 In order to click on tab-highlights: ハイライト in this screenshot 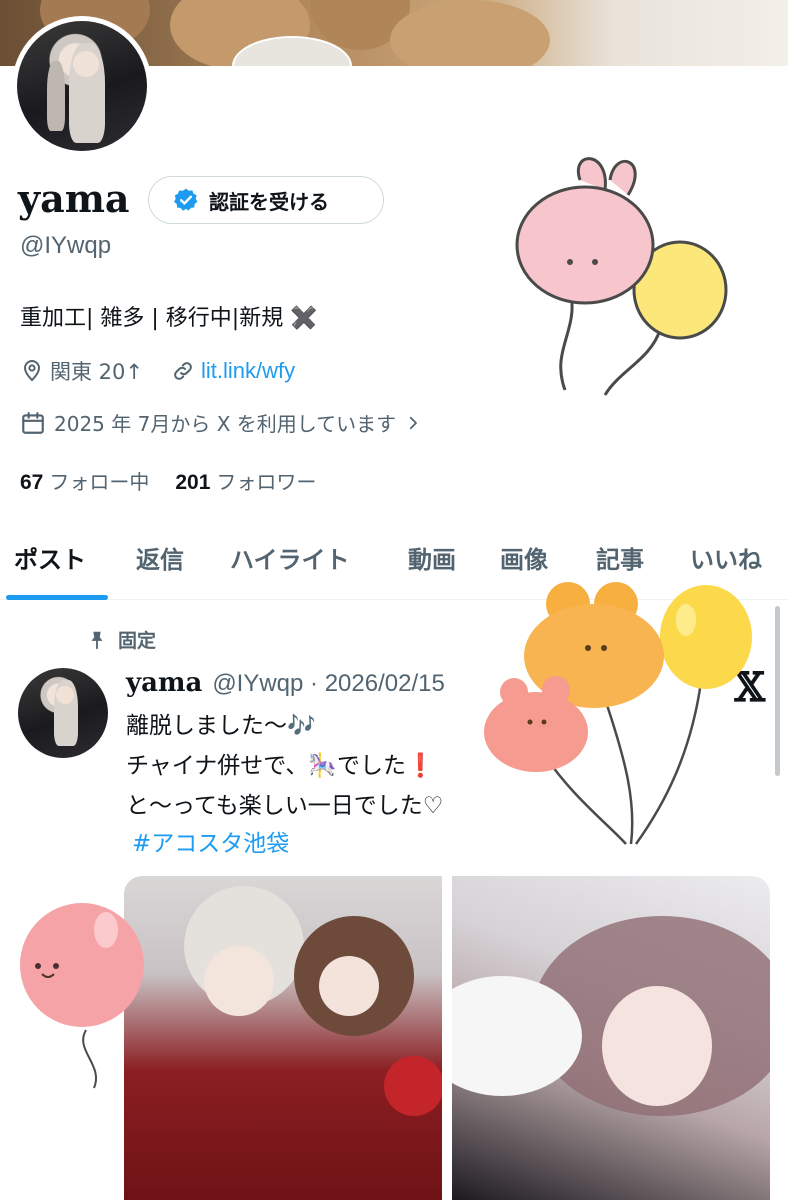, I will do `click(290, 557)`.